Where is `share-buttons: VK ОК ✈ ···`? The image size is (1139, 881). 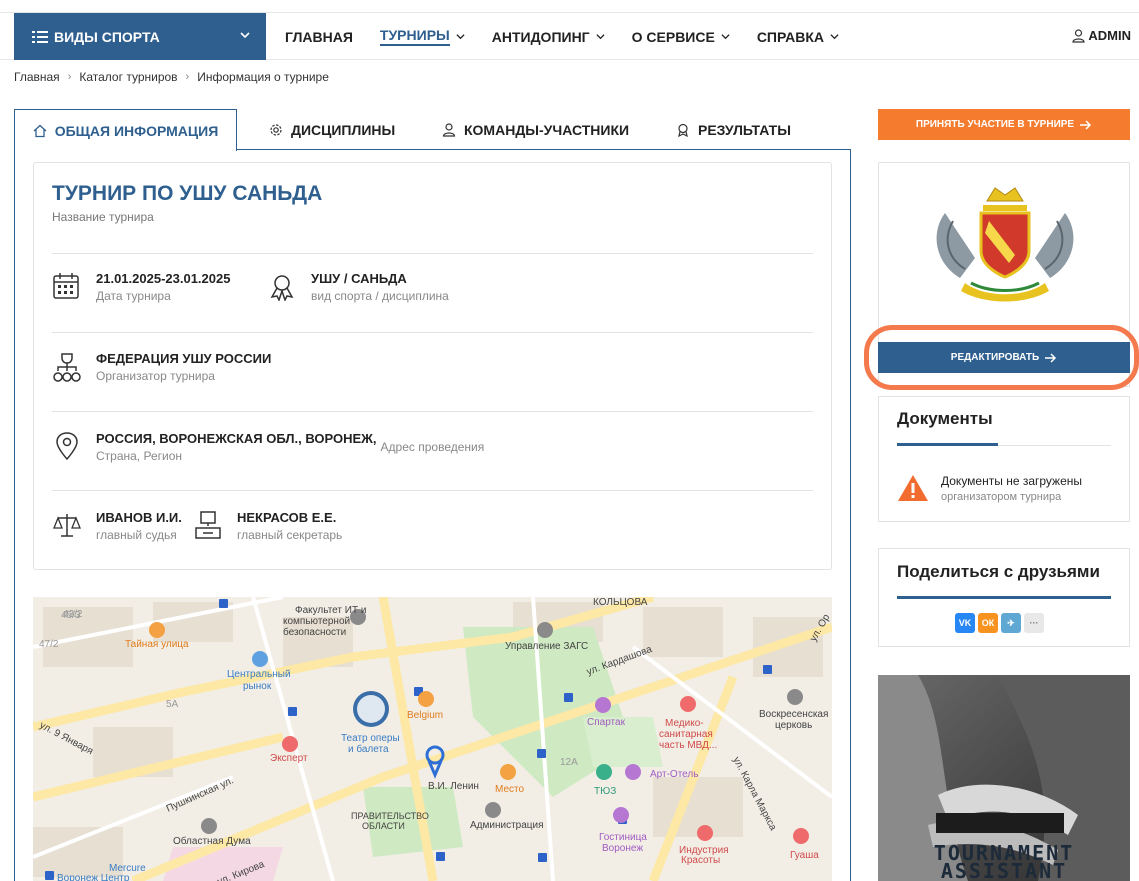
share-buttons: VK ОК ✈ ··· is located at coordinates (999, 623).